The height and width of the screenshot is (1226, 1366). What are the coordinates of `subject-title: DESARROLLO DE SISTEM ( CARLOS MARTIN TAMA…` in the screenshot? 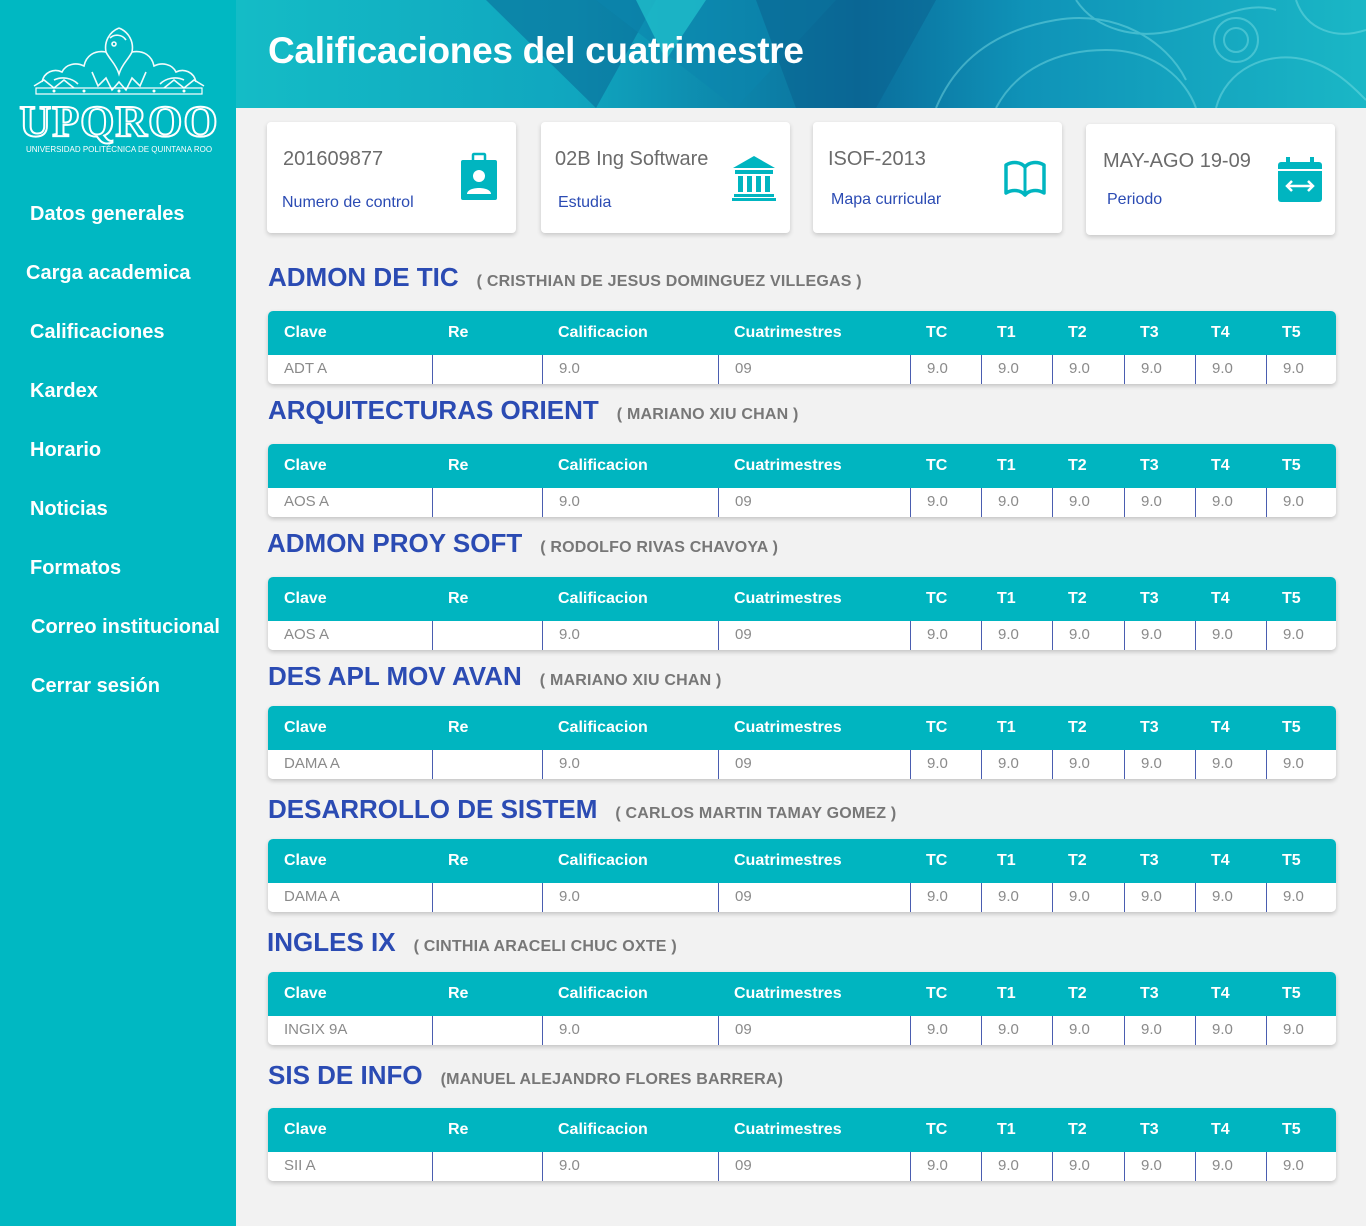 It's located at (582, 809).